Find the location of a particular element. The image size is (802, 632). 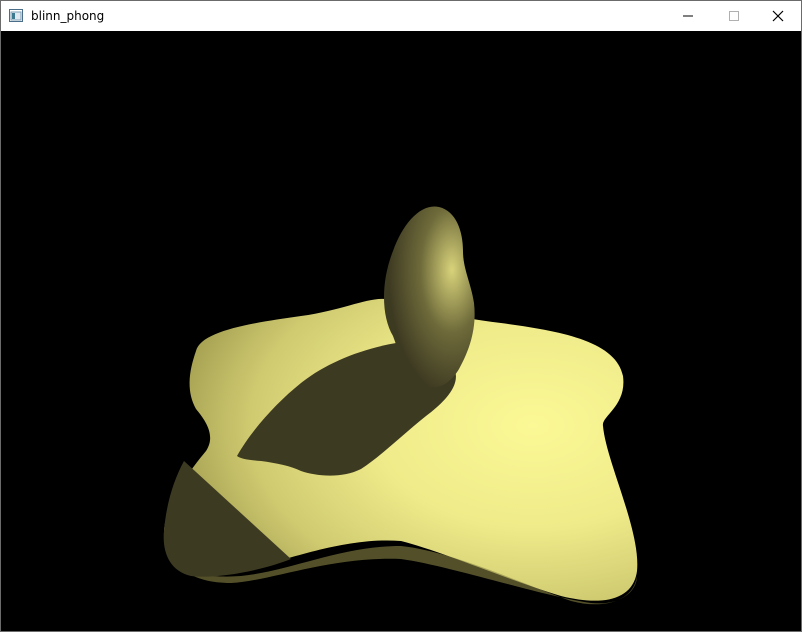

maximize-button is located at coordinates (734, 16).